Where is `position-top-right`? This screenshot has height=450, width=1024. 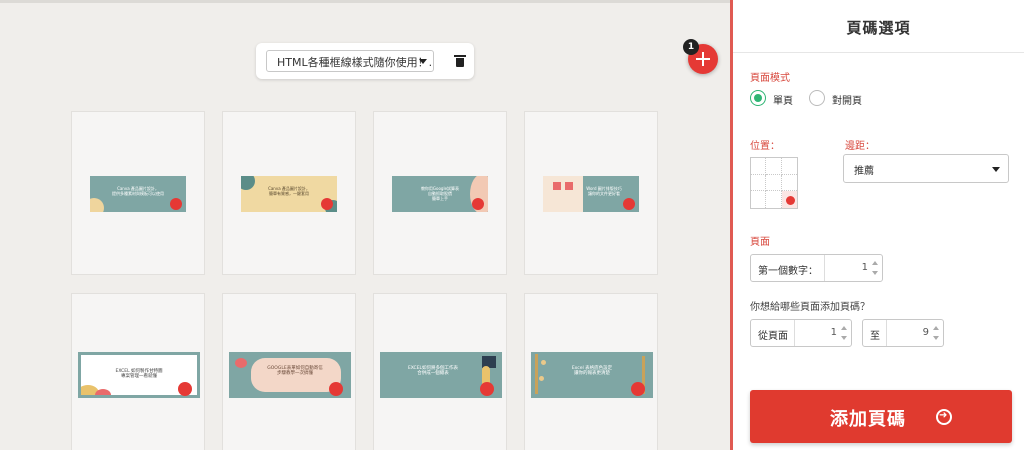 position-top-right is located at coordinates (789, 166).